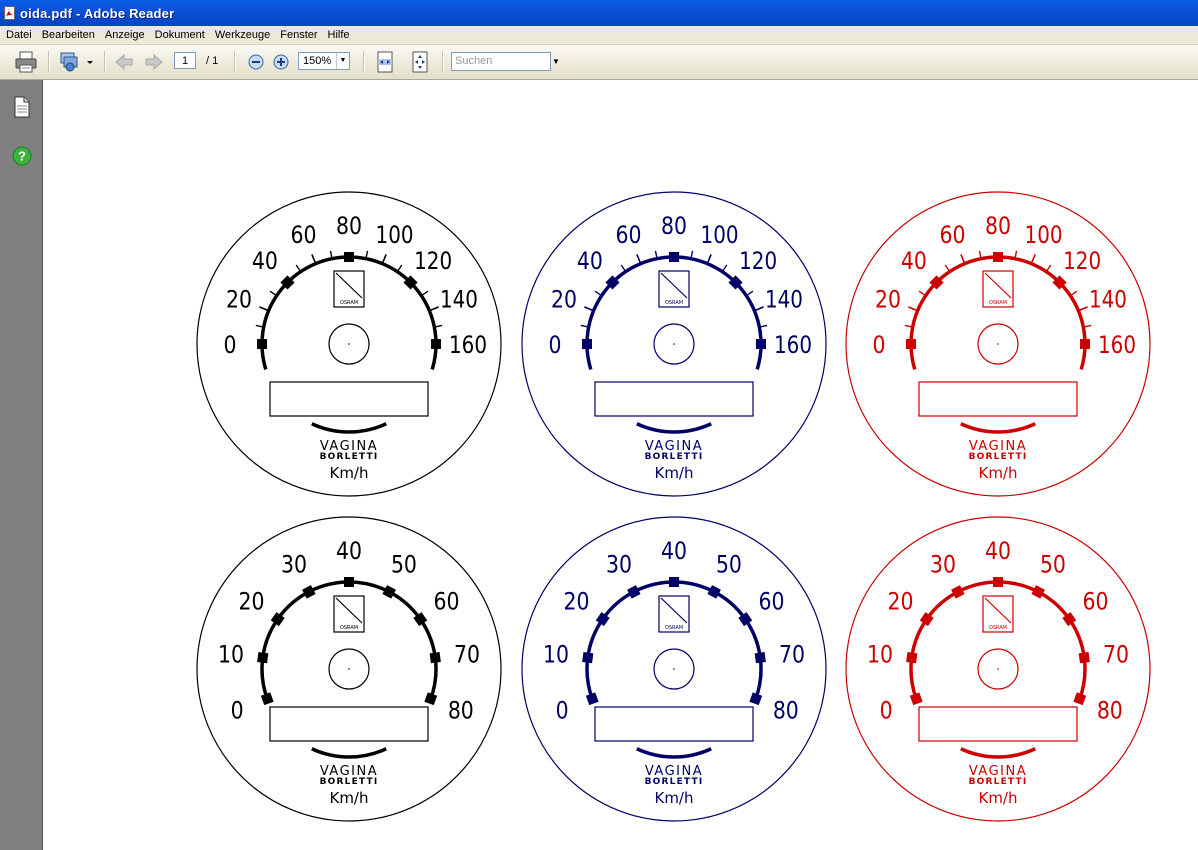  I want to click on next-page-button, so click(154, 62).